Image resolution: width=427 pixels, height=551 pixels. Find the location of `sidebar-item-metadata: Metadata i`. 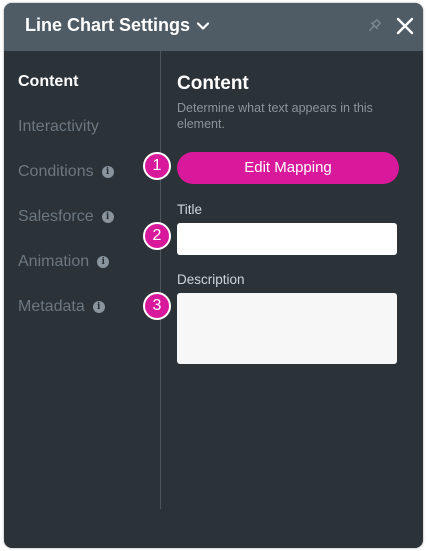

sidebar-item-metadata: Metadata i is located at coordinates (61, 307).